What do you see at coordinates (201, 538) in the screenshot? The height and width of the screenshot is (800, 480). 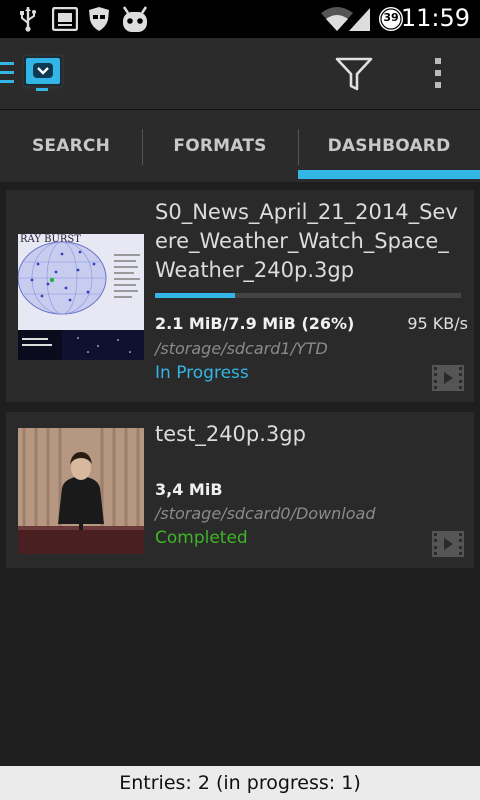 I see `download-status: Completed` at bounding box center [201, 538].